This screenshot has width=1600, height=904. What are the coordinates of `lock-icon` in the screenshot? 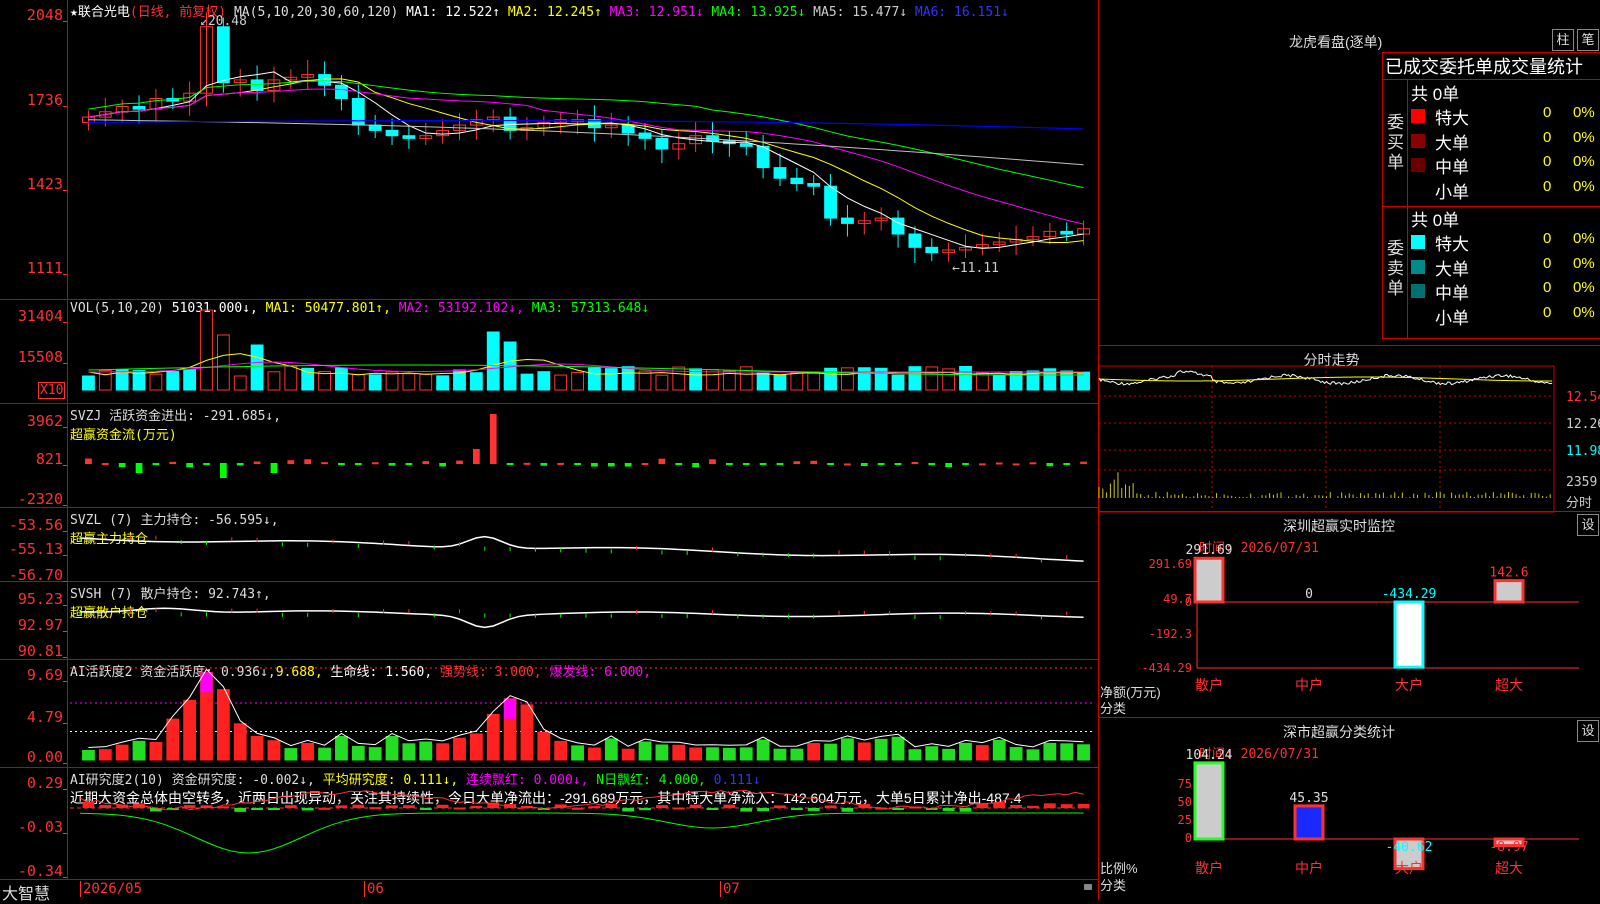 It's located at (1088, 887).